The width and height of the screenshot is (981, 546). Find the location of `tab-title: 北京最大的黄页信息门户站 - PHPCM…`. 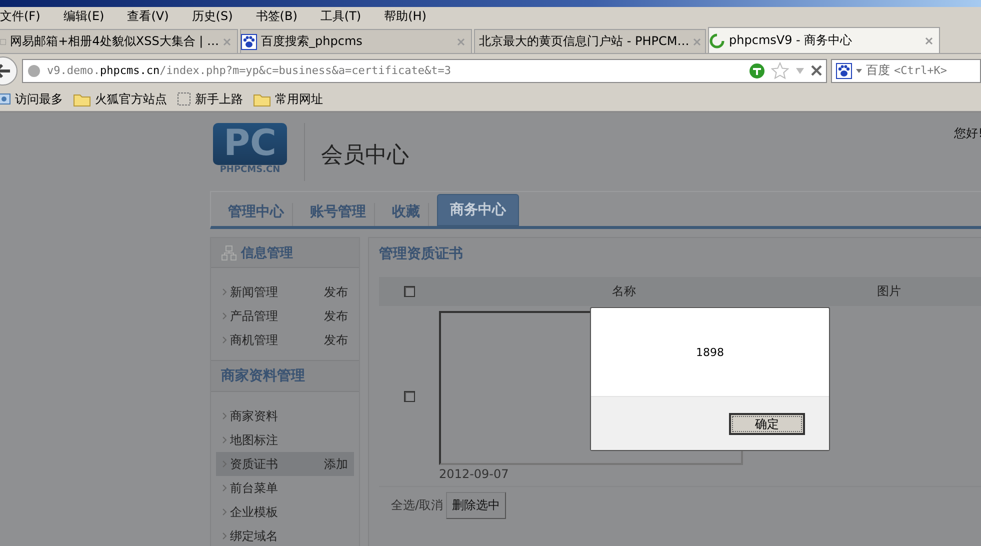

tab-title: 北京最大的黄页信息门户站 - PHPCM… is located at coordinates (584, 41).